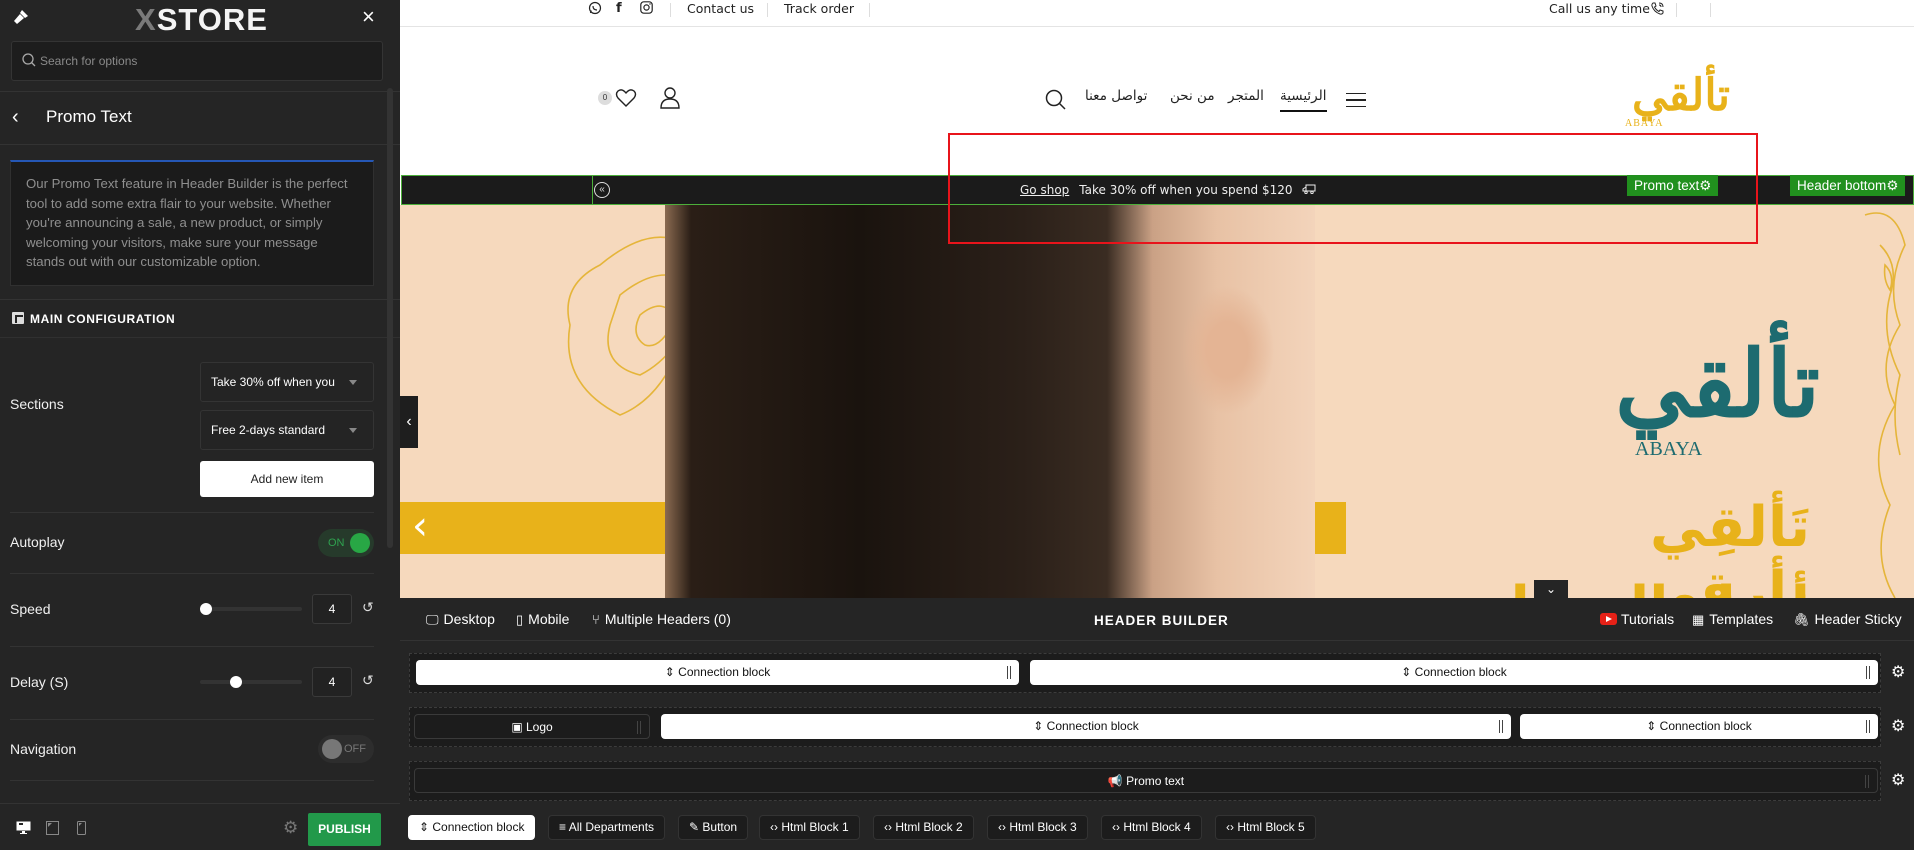 This screenshot has width=1914, height=850. What do you see at coordinates (595, 10) in the screenshot?
I see `whatsapp-icon` at bounding box center [595, 10].